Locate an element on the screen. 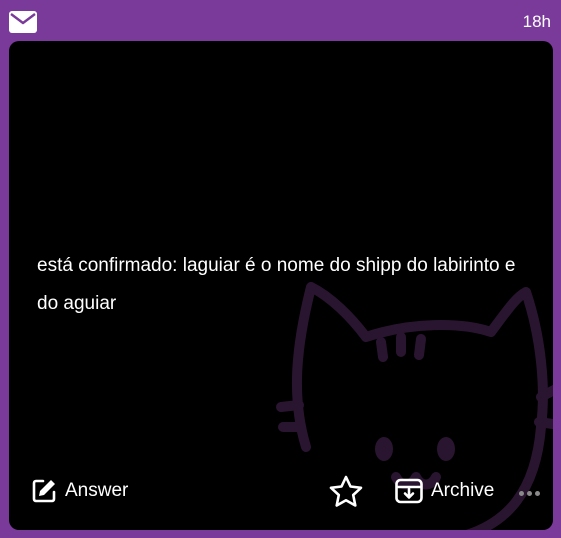 The image size is (561, 538). archive-button: Archive is located at coordinates (444, 491).